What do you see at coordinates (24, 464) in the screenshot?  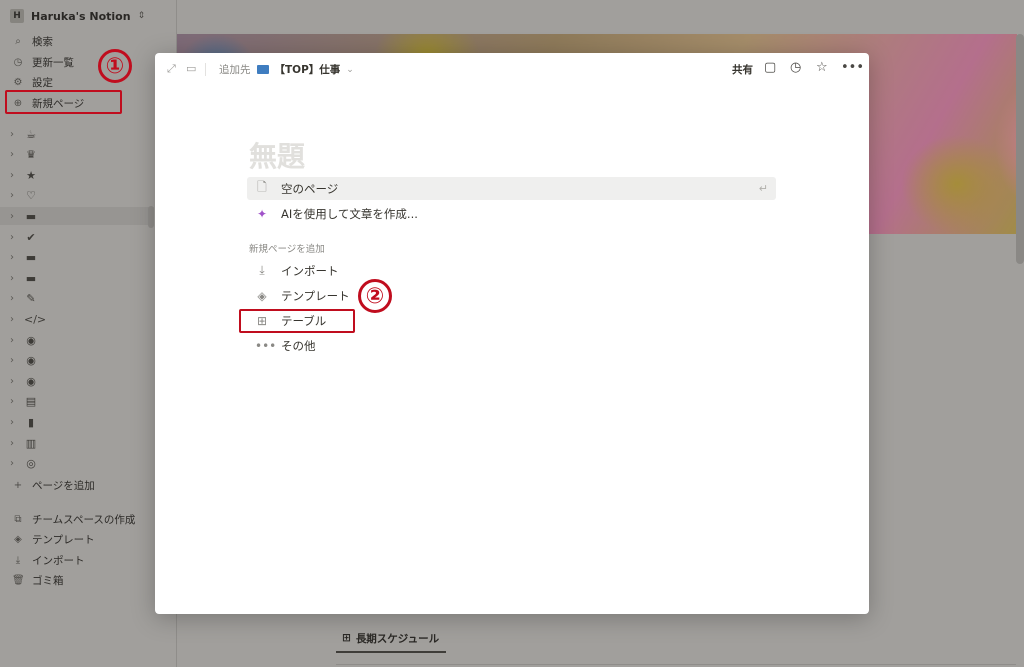 I see `sidebar-tree-item: › ◎` at bounding box center [24, 464].